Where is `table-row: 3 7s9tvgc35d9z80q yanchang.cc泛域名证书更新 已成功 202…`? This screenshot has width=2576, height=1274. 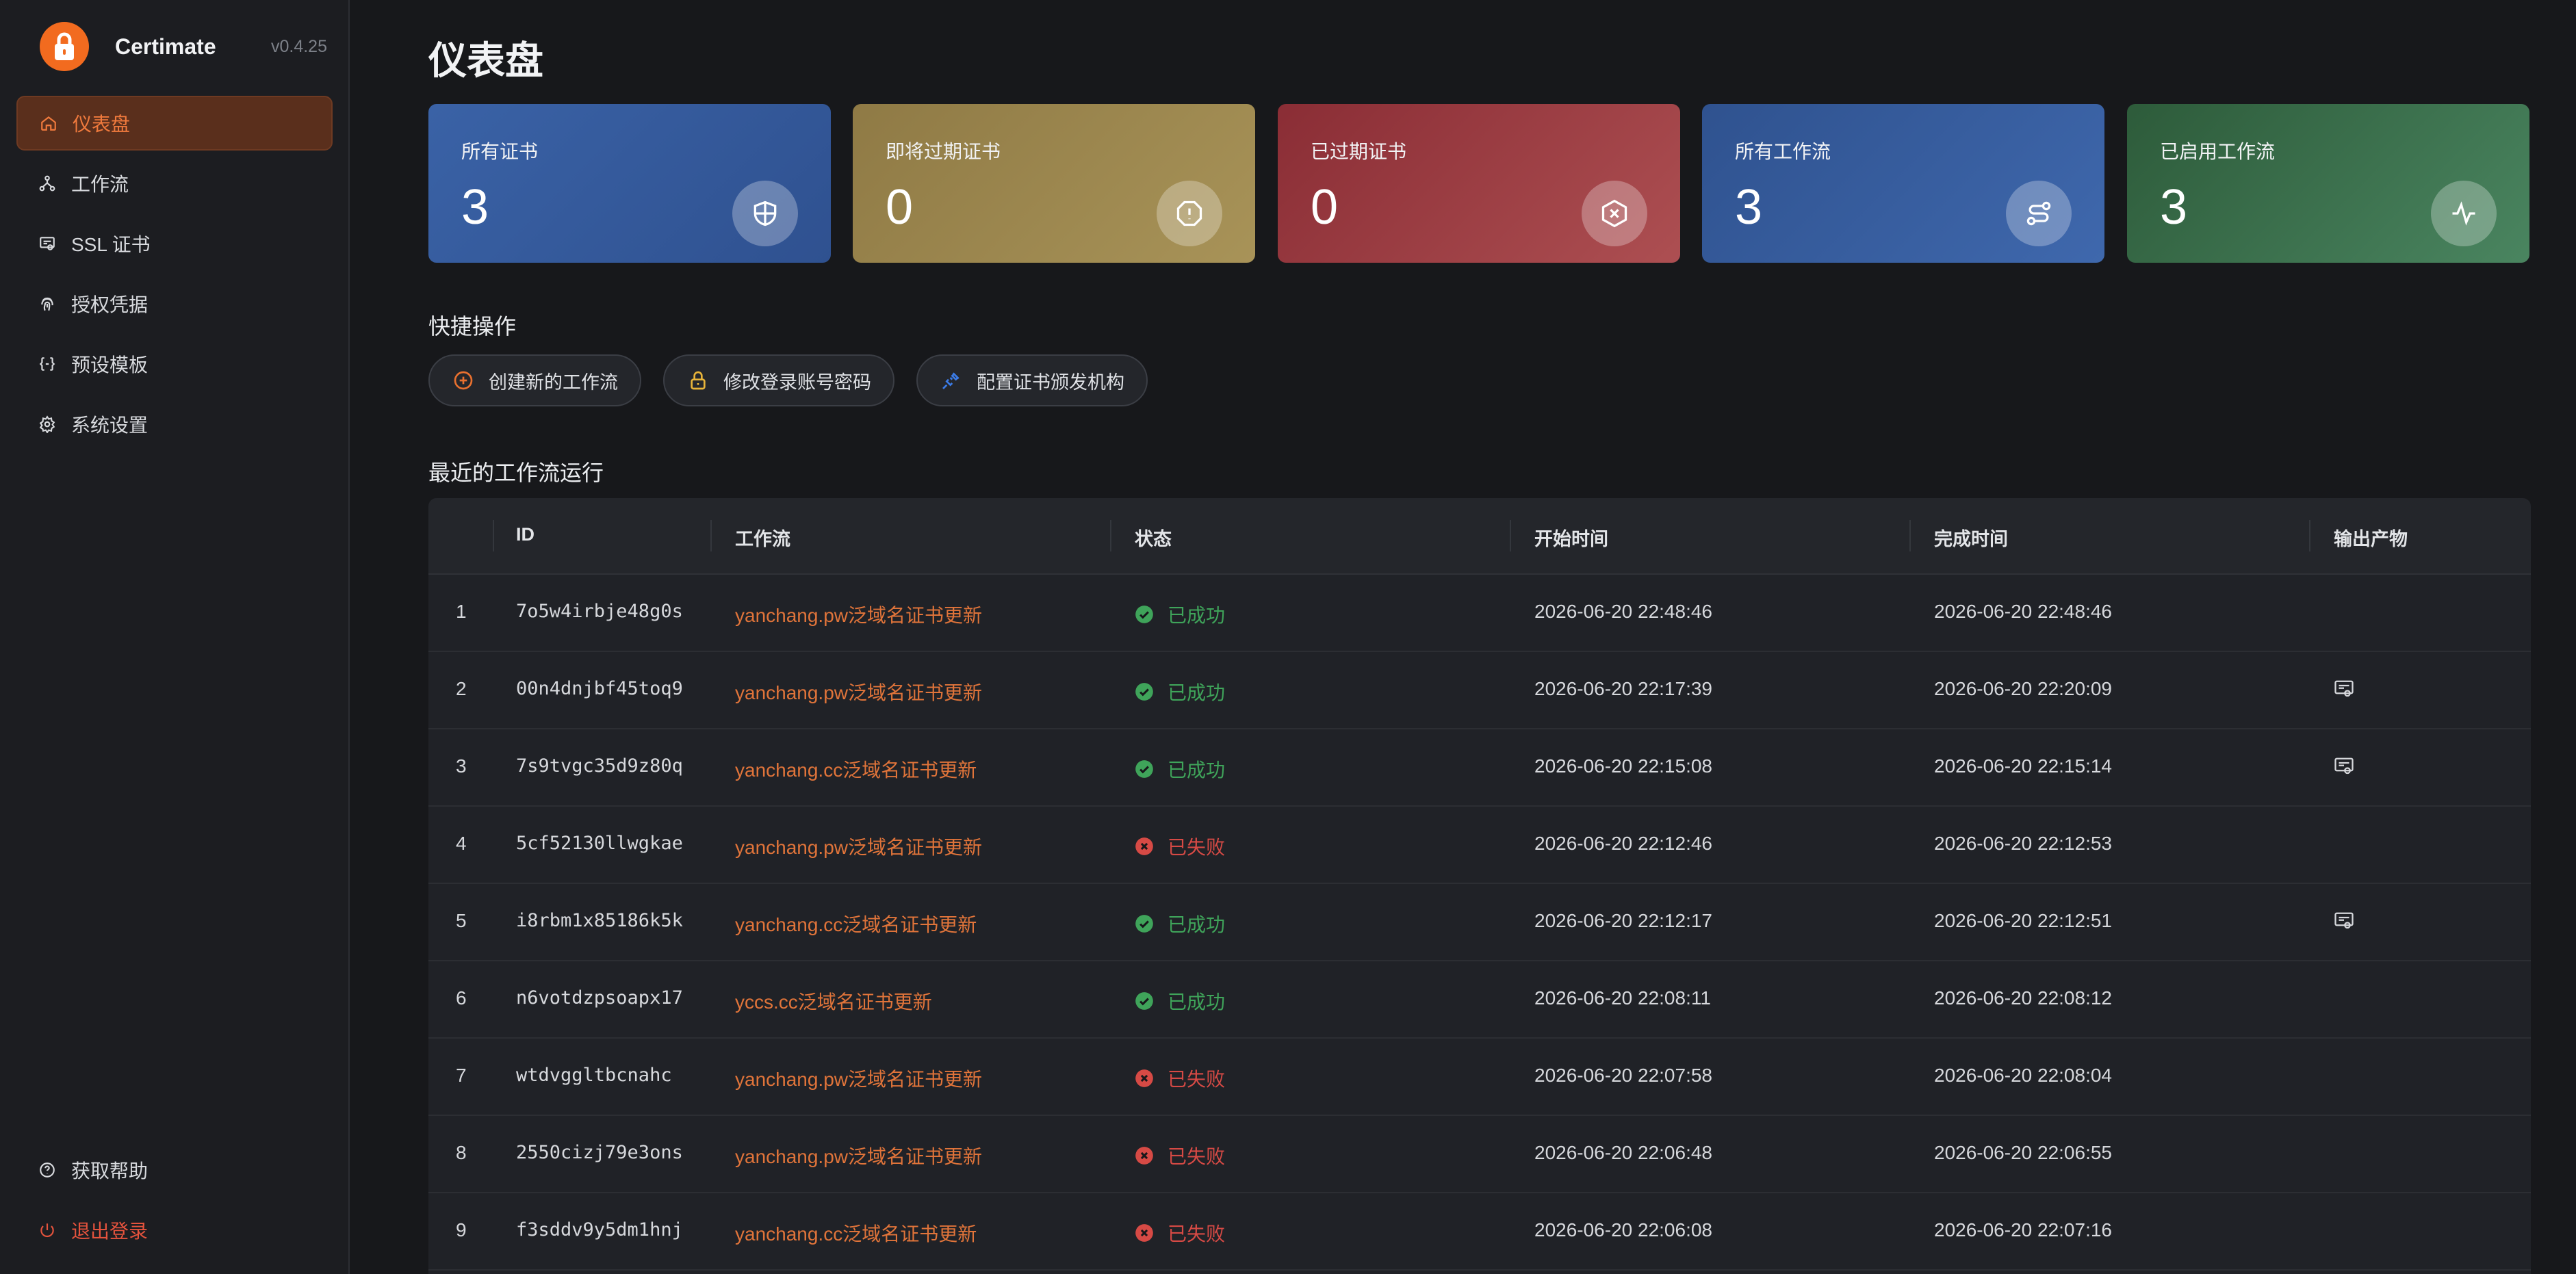 table-row: 3 7s9tvgc35d9z80q yanchang.cc泛域名证书更新 已成功 202… is located at coordinates (1479, 768).